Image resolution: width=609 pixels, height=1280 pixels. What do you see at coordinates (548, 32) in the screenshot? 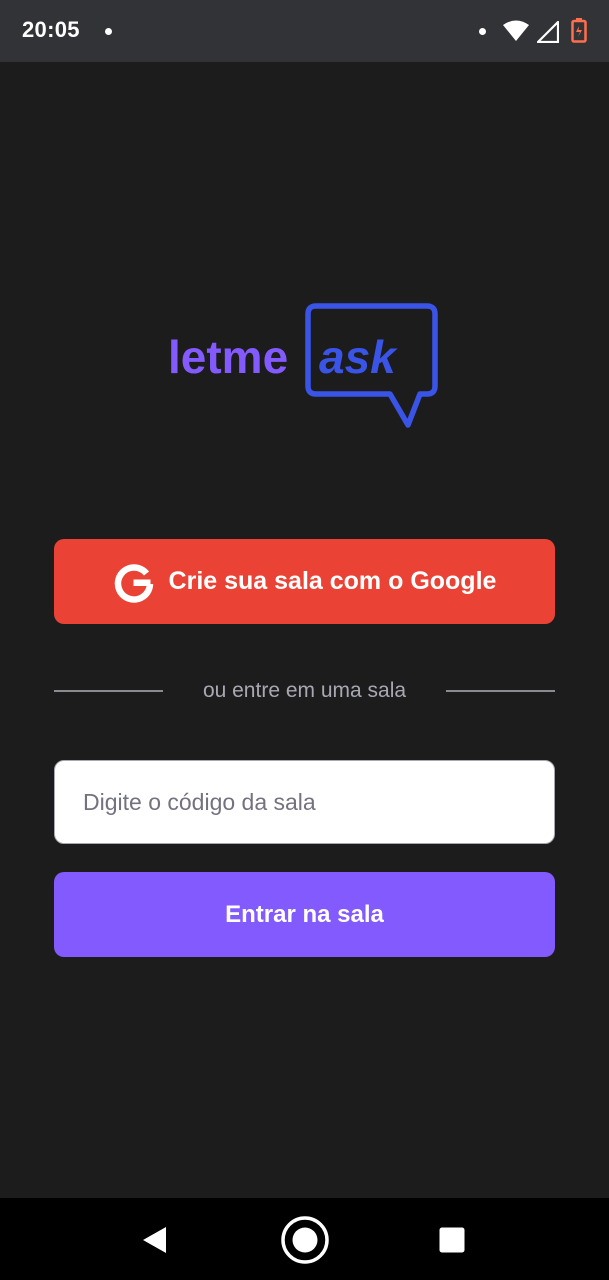
I see `cell-signal-icon` at bounding box center [548, 32].